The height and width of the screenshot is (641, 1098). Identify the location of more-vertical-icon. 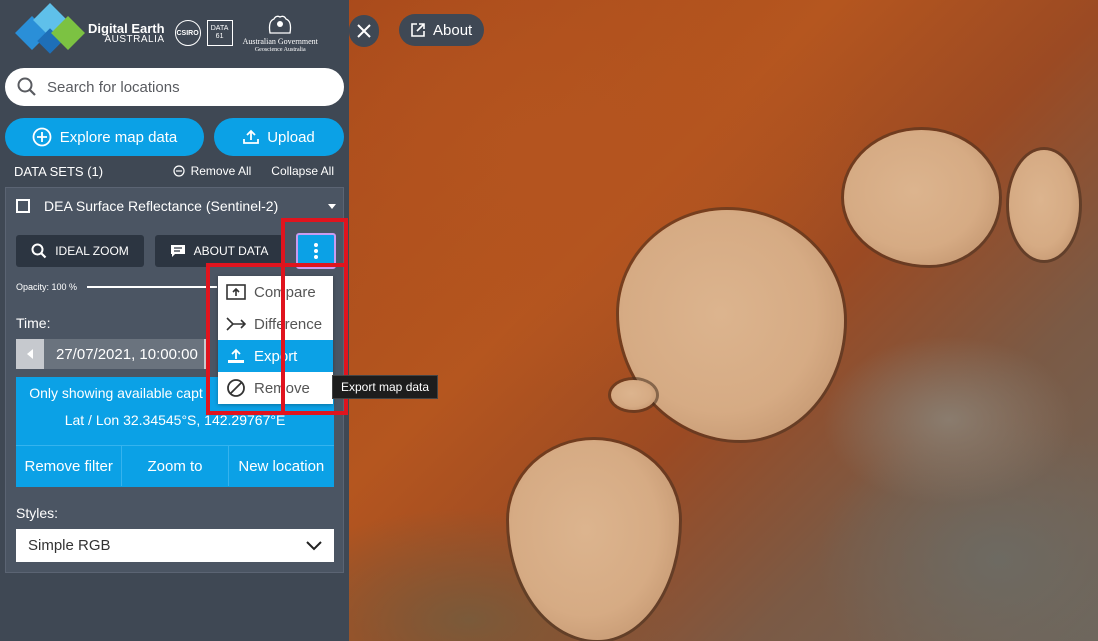
(316, 251).